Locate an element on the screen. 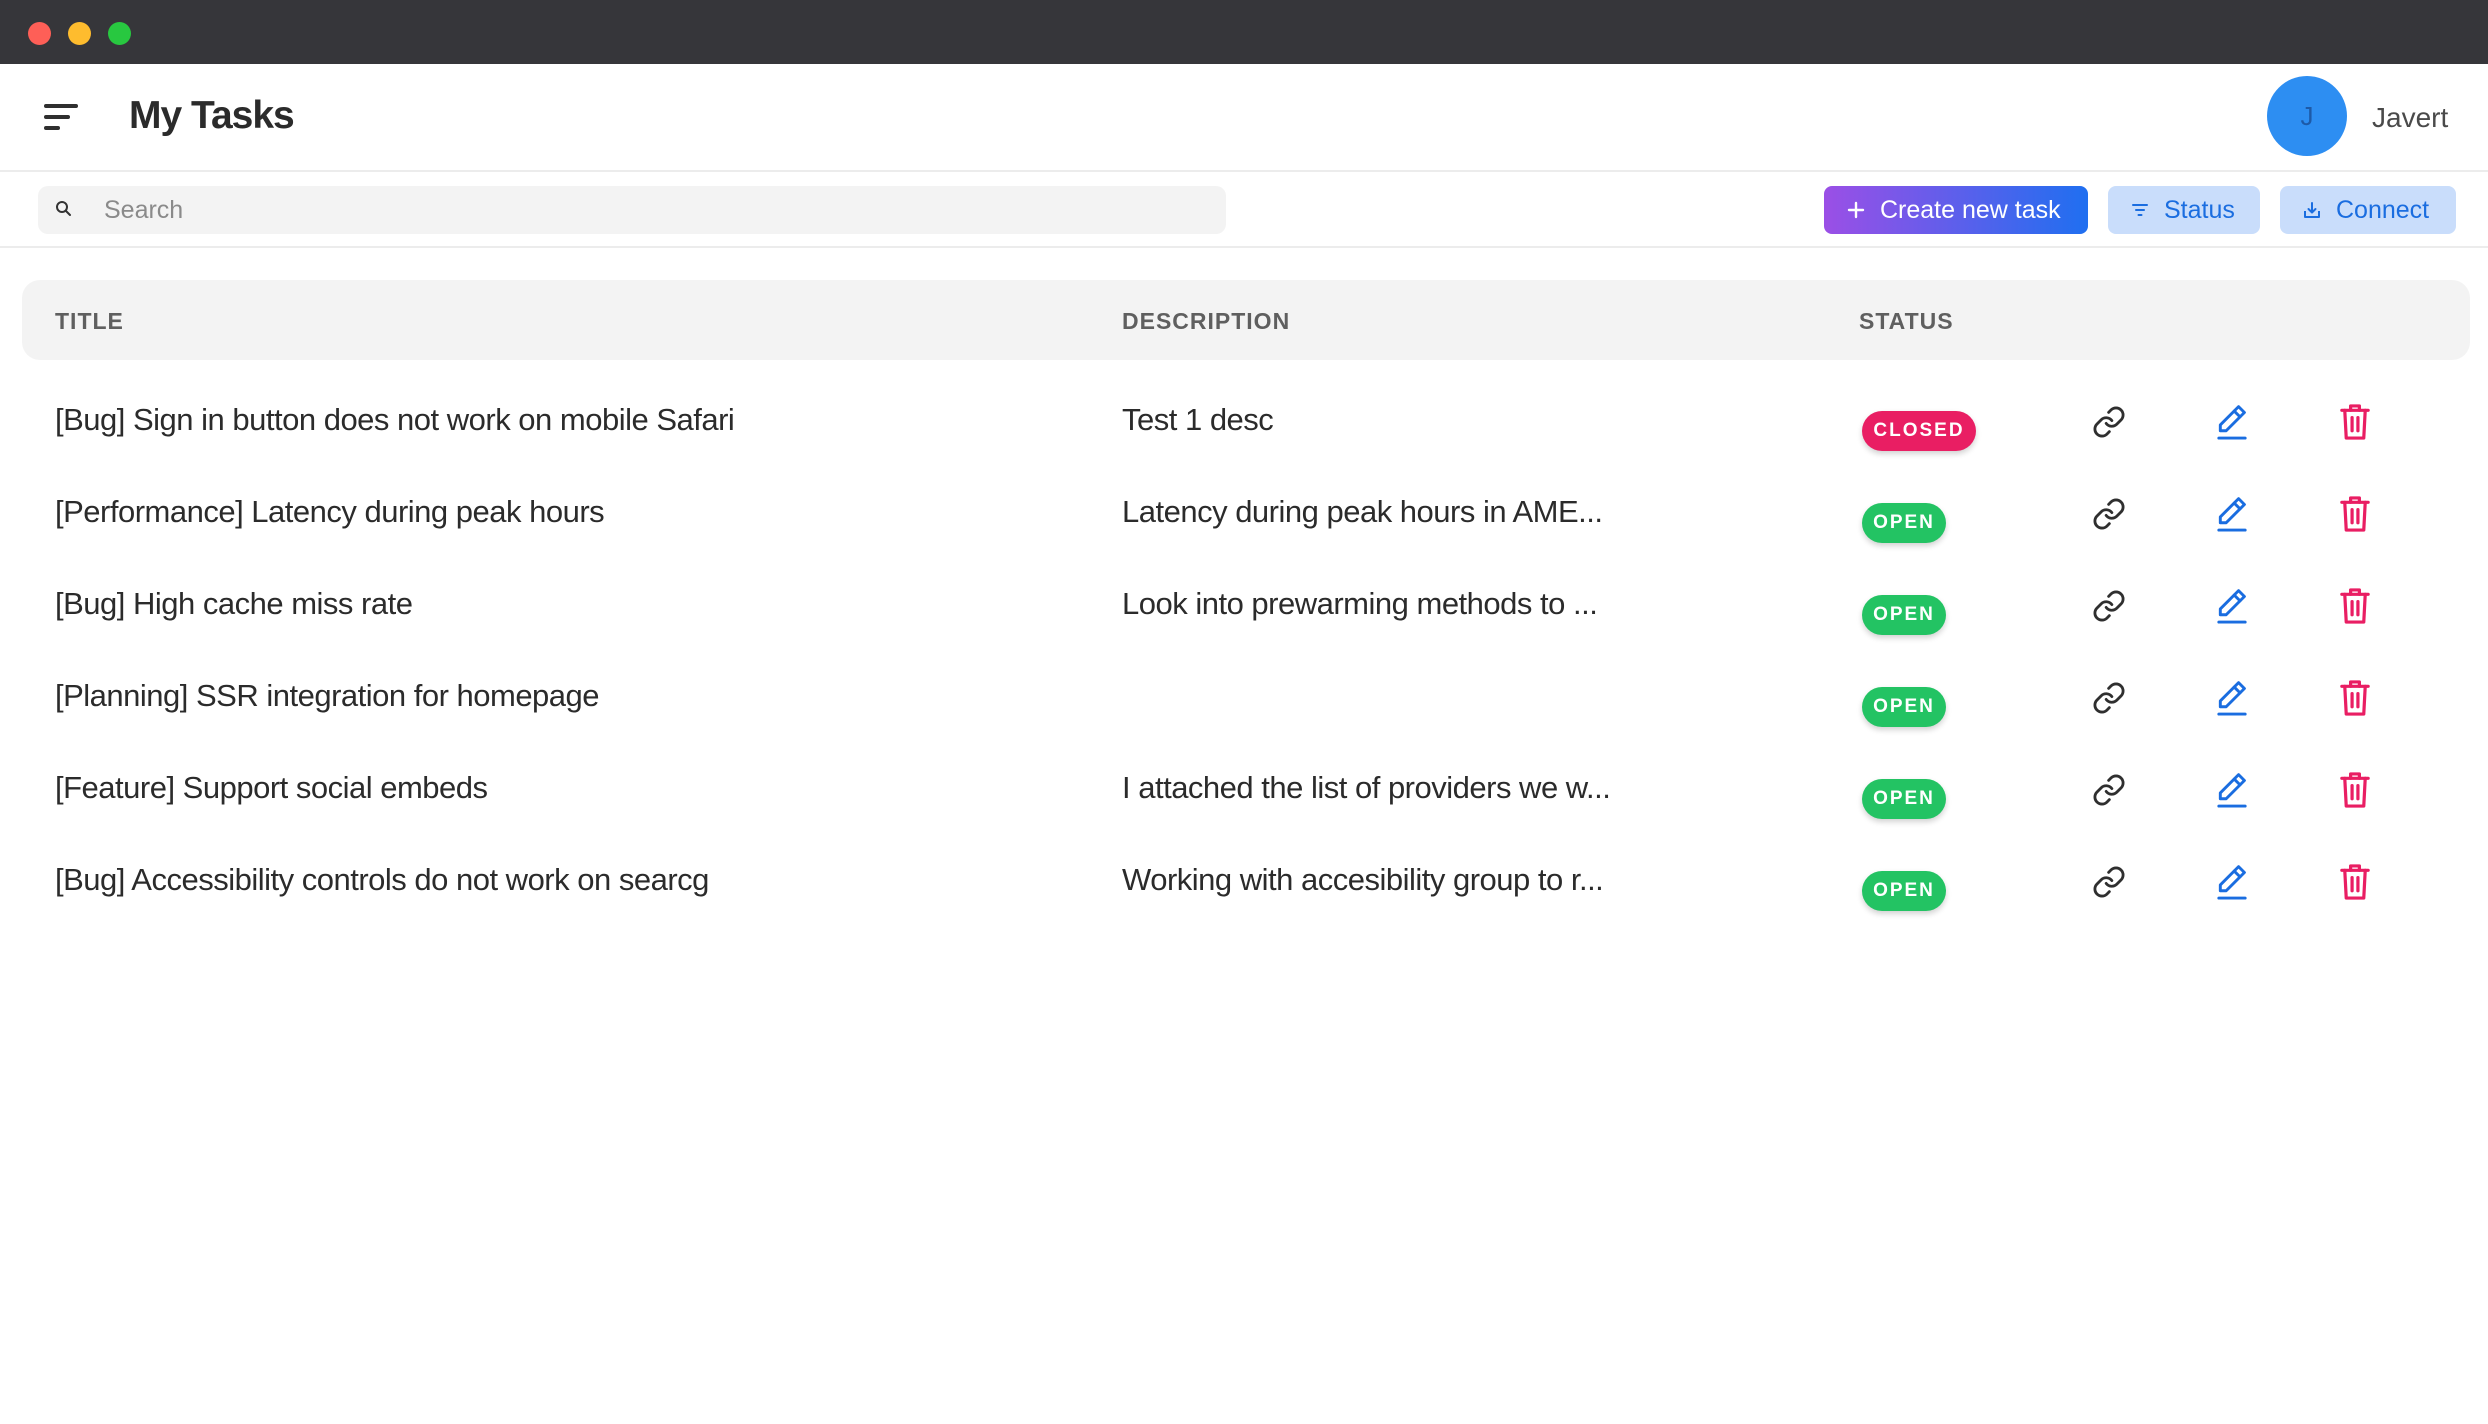 This screenshot has width=2488, height=1424. connect-button: Connect is located at coordinates (2368, 210).